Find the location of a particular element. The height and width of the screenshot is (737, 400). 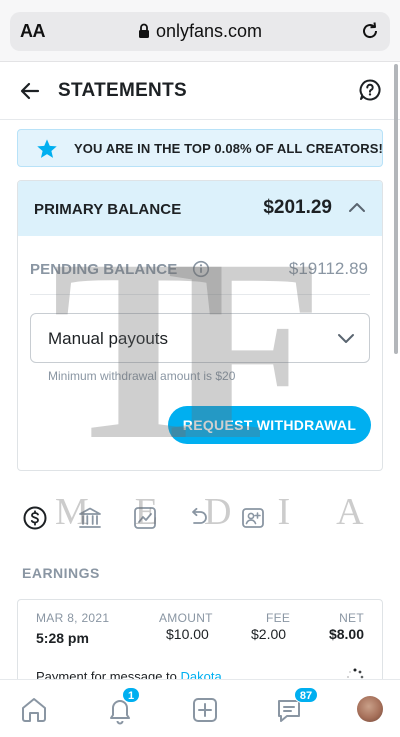

add-post-icon is located at coordinates (205, 710).